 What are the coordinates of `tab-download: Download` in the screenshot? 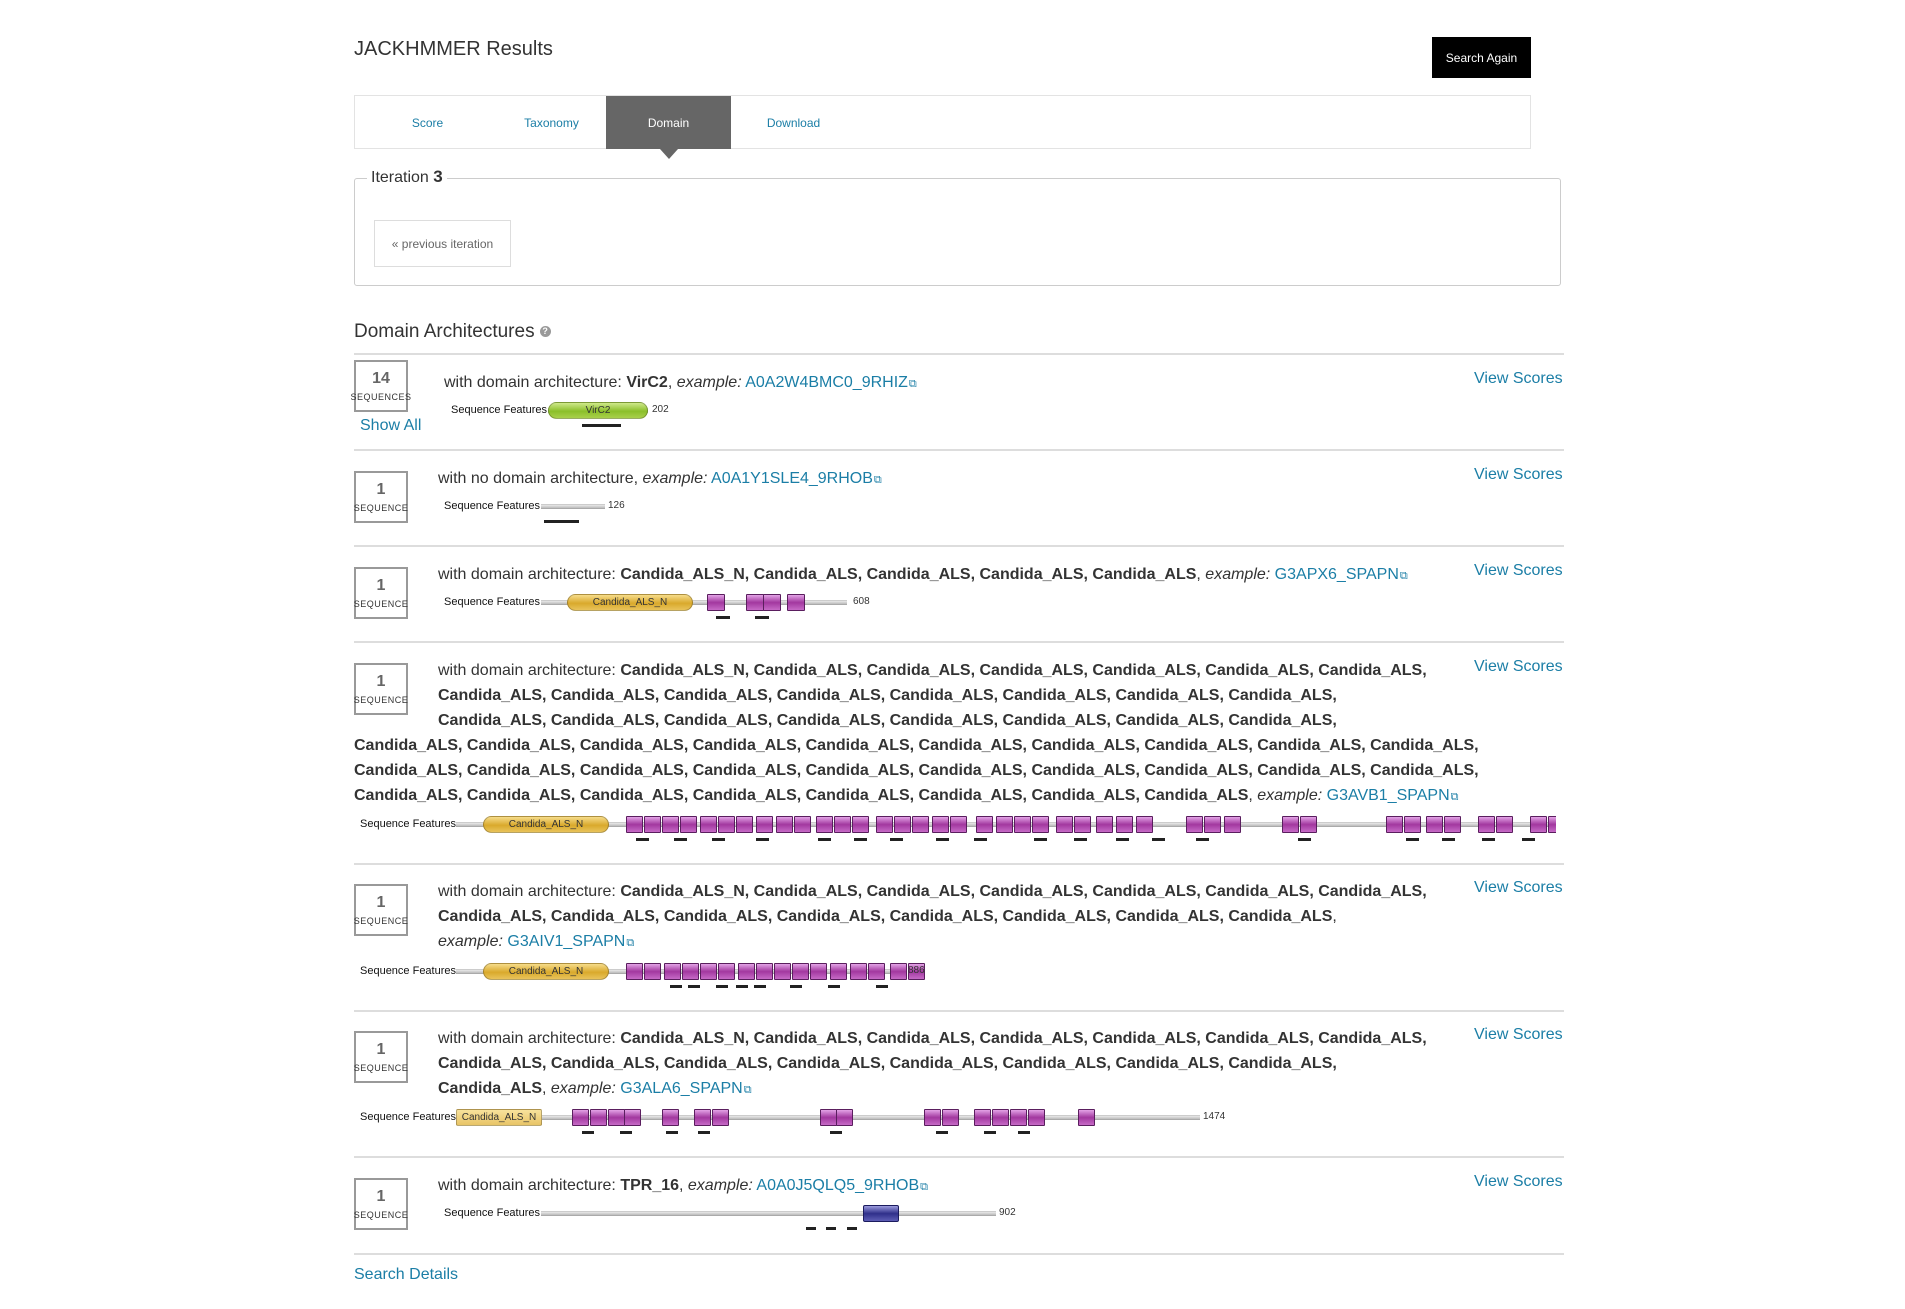 It's located at (793, 122).